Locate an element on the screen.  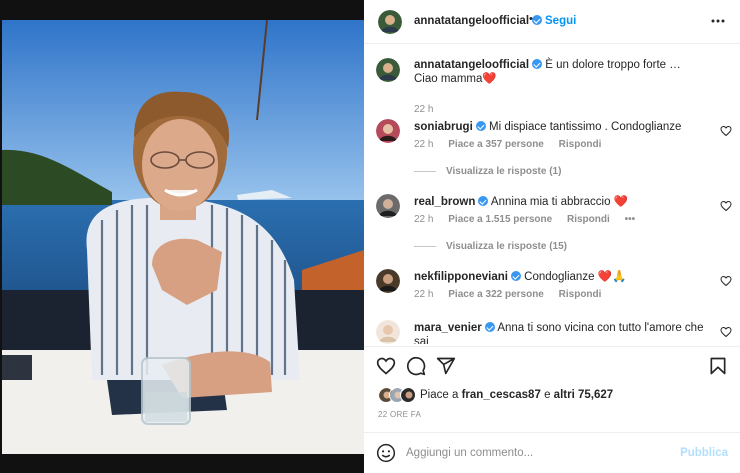
emoji-icon is located at coordinates (386, 453).